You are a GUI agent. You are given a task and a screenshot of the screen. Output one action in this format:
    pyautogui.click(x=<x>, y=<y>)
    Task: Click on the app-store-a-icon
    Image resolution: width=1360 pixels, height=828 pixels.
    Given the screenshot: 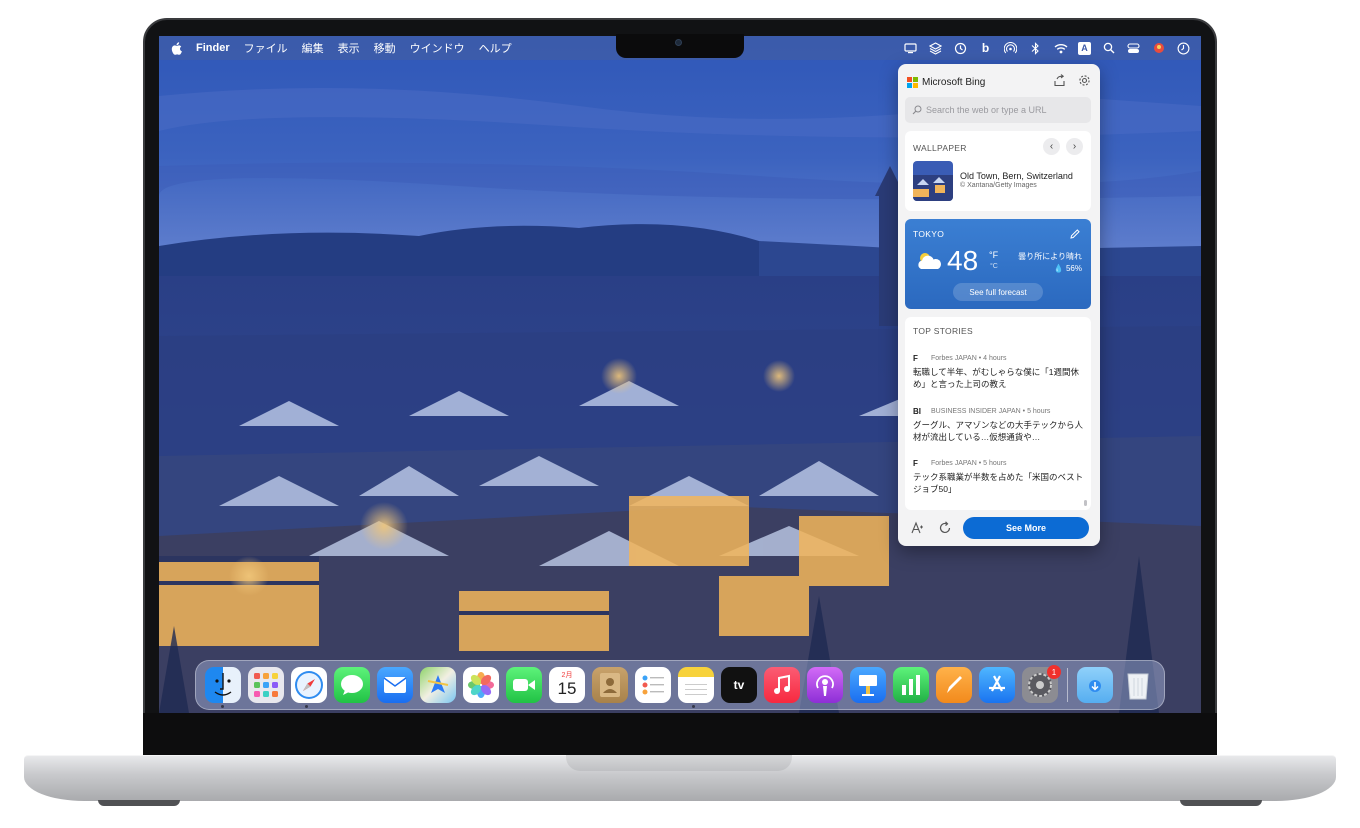 What is the action you would take?
    pyautogui.click(x=997, y=683)
    